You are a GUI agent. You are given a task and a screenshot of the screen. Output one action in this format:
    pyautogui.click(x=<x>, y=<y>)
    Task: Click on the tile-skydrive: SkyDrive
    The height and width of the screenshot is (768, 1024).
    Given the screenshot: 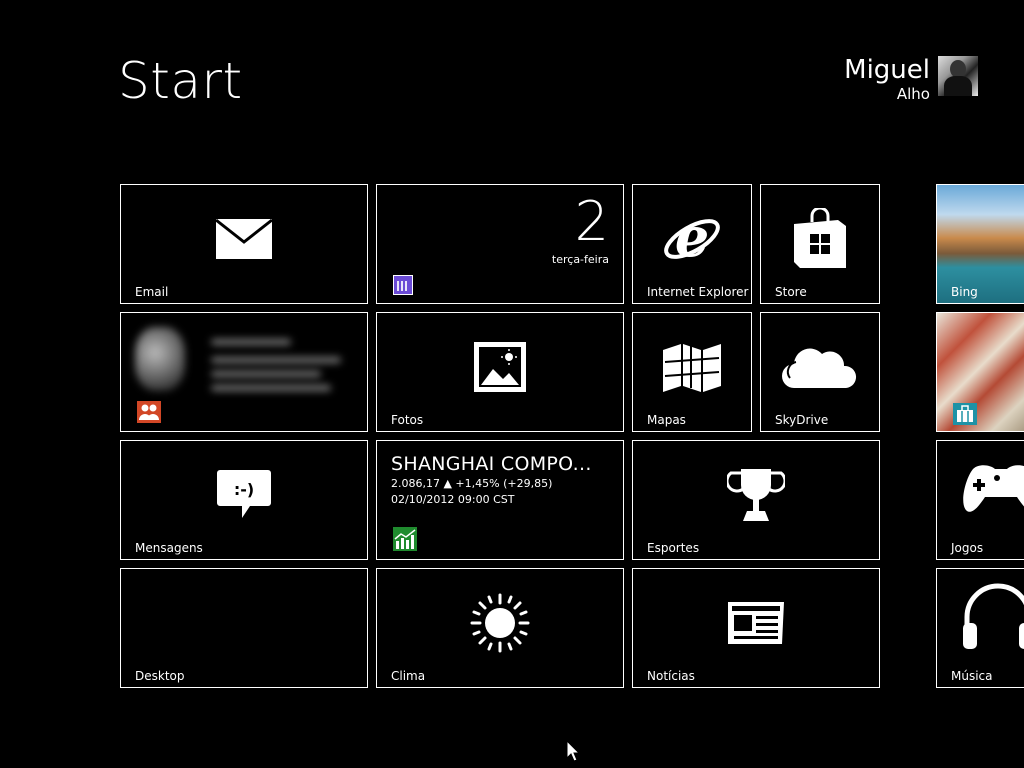 What is the action you would take?
    pyautogui.click(x=820, y=372)
    